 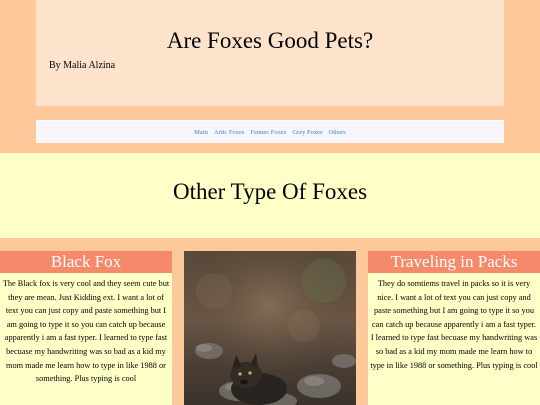 I want to click on section-title: Other Type Of Foxes, so click(x=270, y=191).